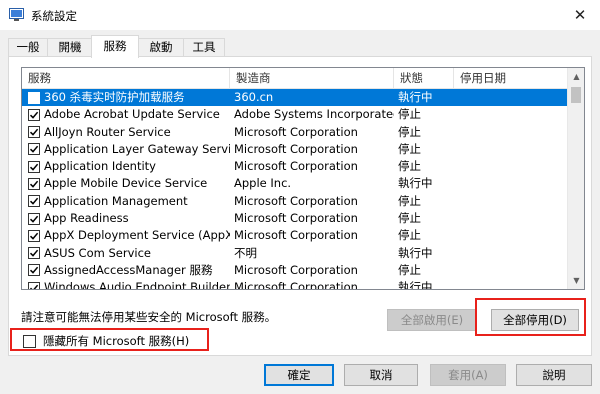 This screenshot has width=600, height=394. I want to click on scroll-thumb, so click(576, 95).